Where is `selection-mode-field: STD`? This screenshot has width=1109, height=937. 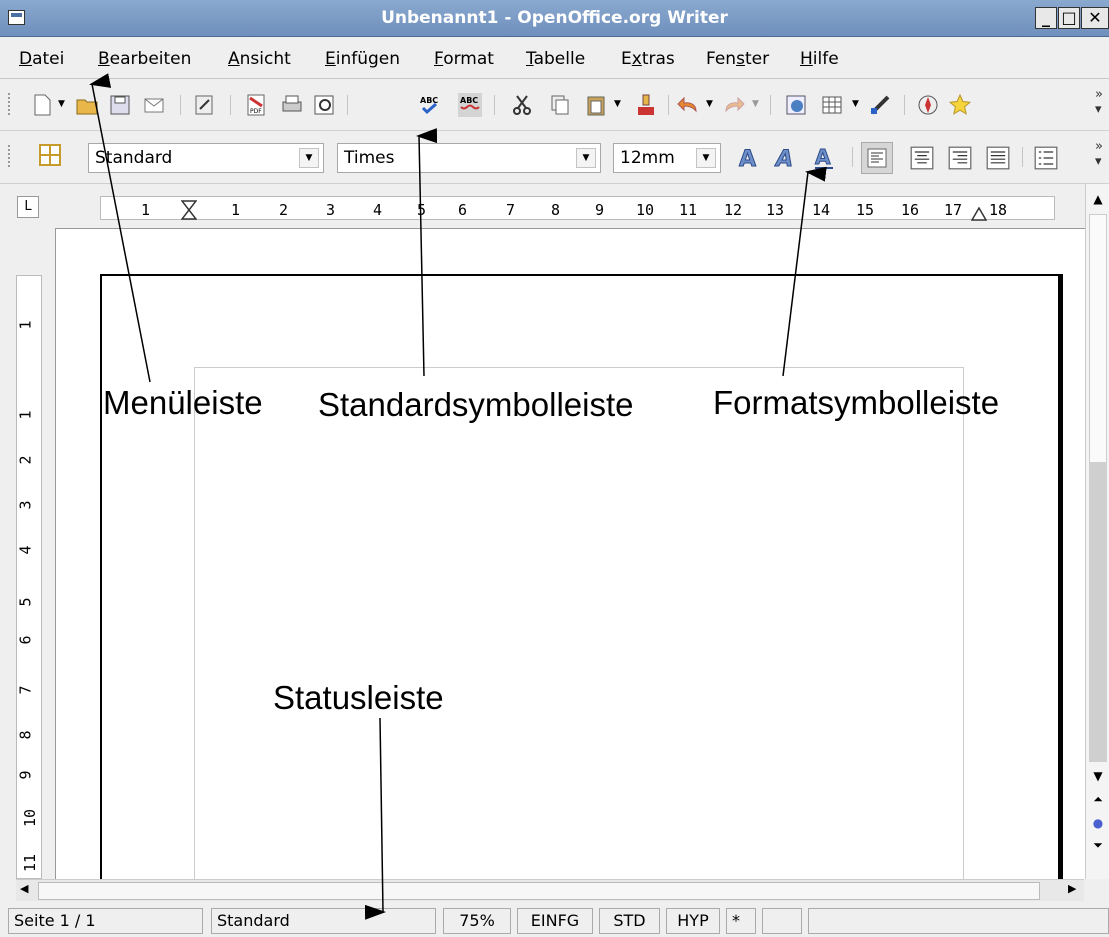 selection-mode-field: STD is located at coordinates (629, 921).